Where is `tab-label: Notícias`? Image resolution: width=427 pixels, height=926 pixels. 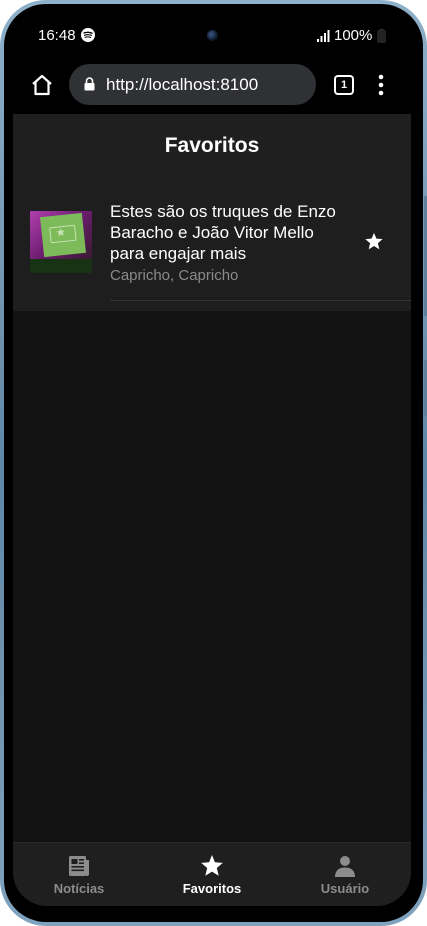 tab-label: Notícias is located at coordinates (79, 888).